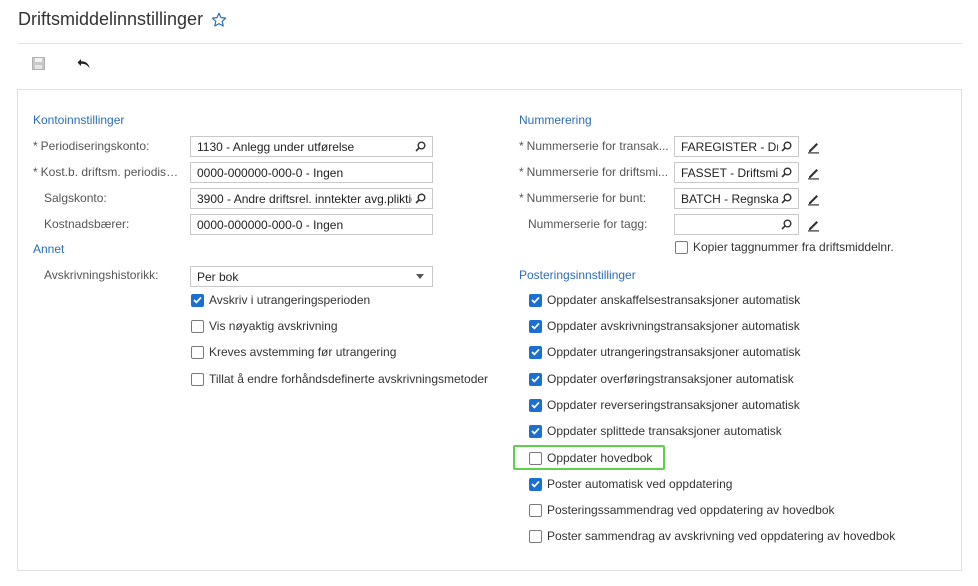  I want to click on nummerserie-bunt-value: BATCH - Regnskapsbu, so click(729, 198).